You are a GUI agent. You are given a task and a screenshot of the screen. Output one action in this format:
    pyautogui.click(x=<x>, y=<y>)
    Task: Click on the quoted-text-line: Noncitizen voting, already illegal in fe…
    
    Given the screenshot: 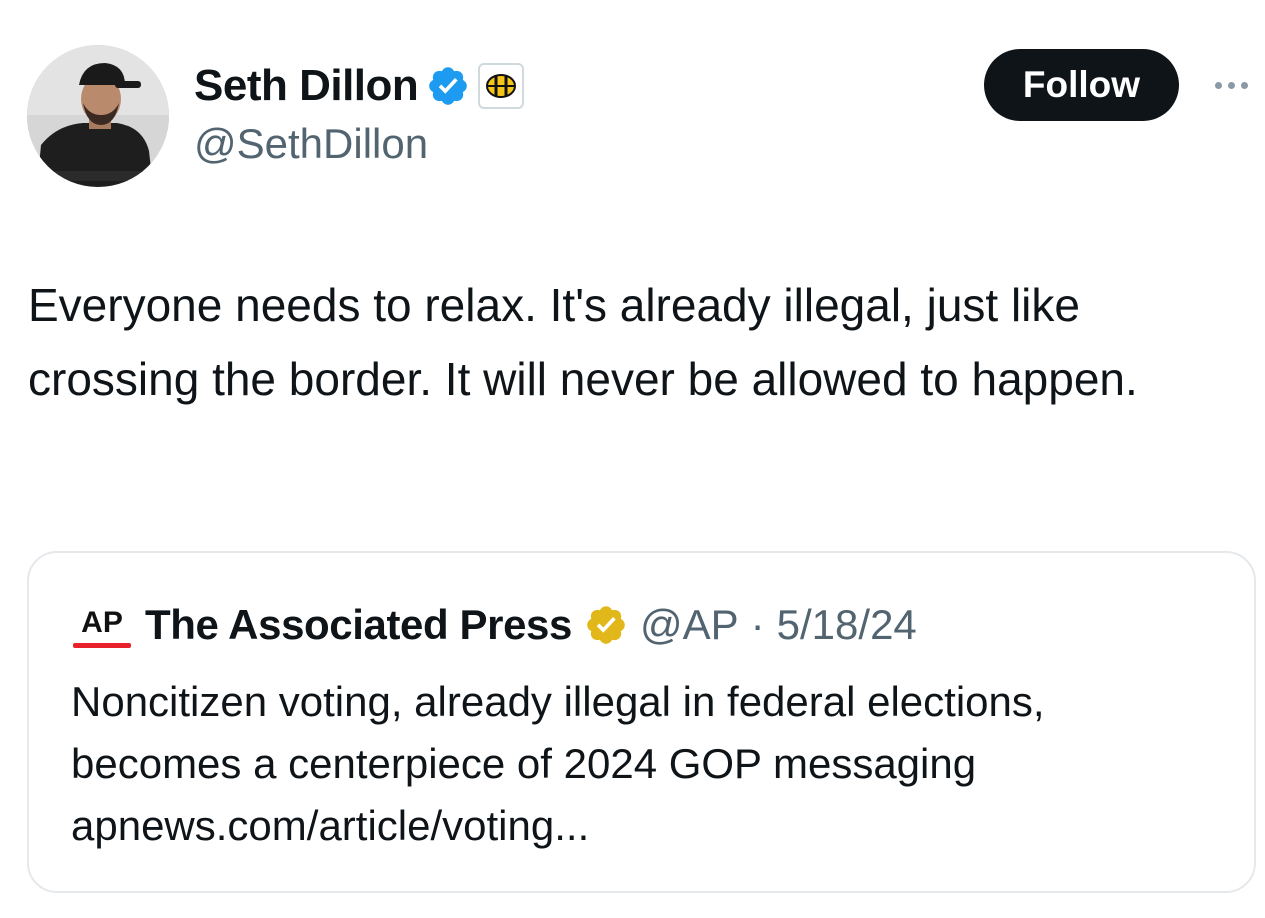 What is the action you would take?
    pyautogui.click(x=558, y=701)
    